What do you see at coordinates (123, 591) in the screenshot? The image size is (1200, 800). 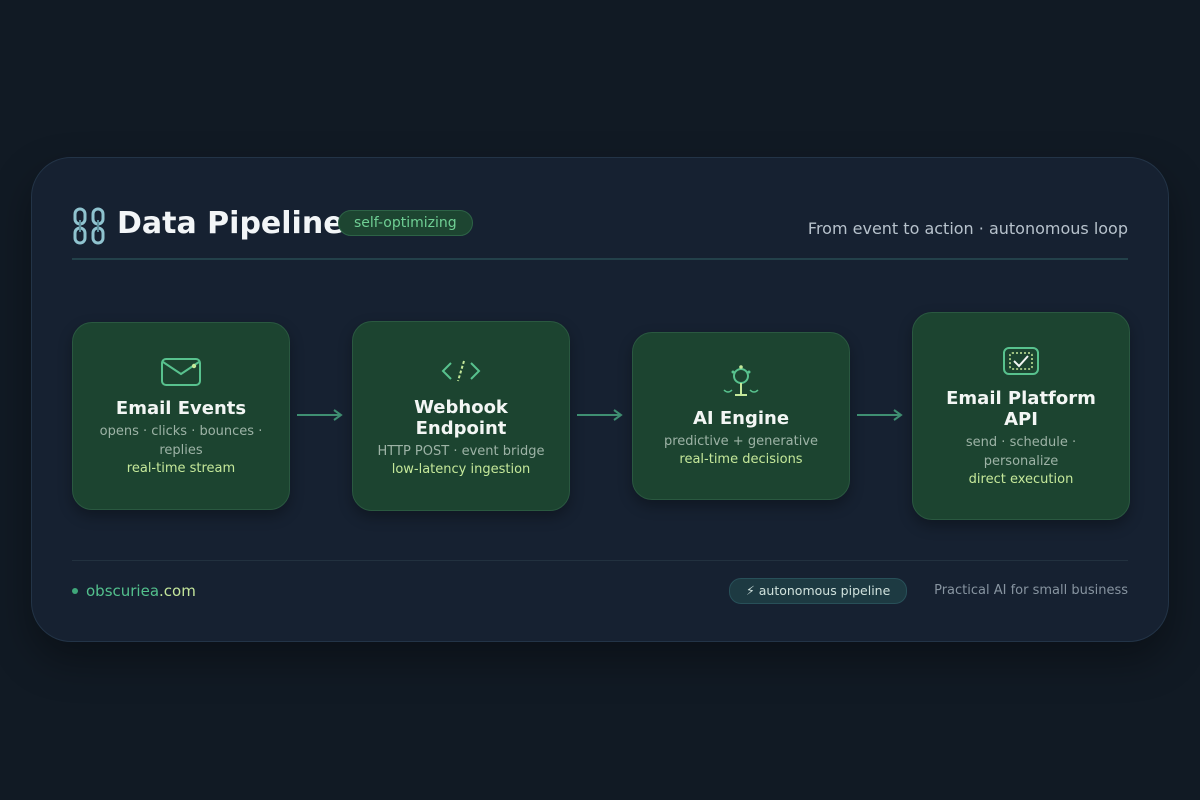 I see `brand-name: obscuriea` at bounding box center [123, 591].